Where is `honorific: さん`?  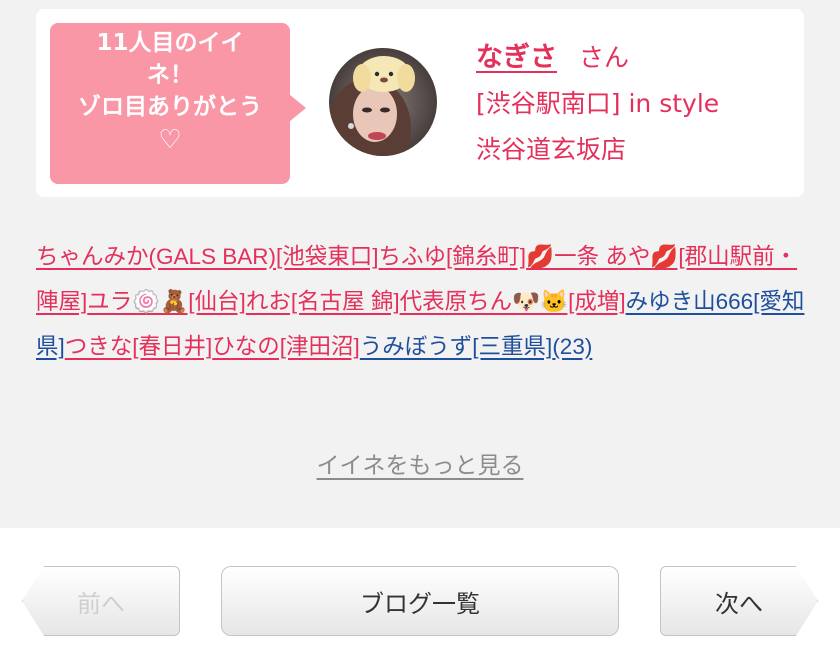
honorific: さん is located at coordinates (604, 57).